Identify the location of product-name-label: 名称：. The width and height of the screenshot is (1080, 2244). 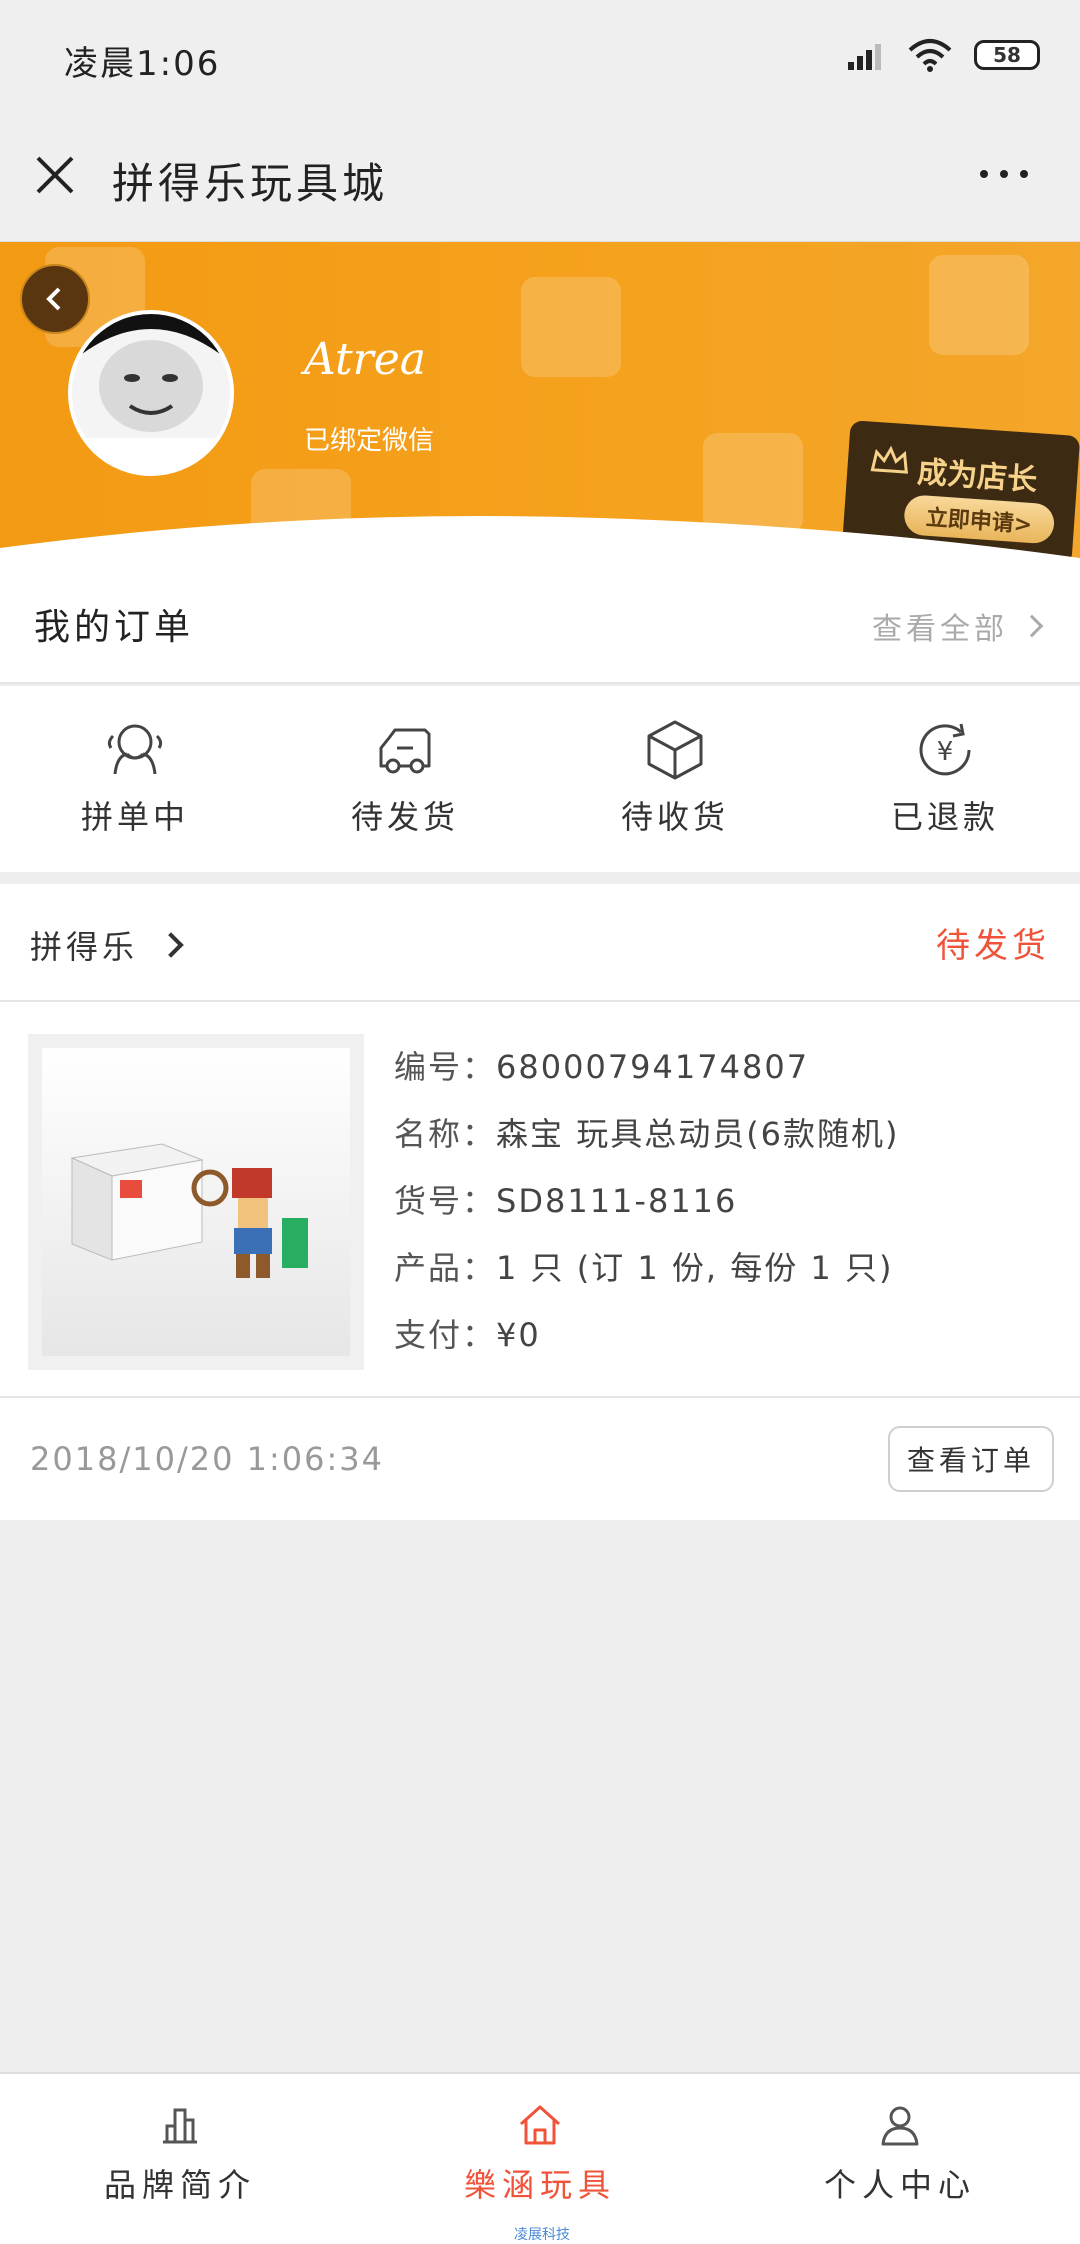
(445, 1134).